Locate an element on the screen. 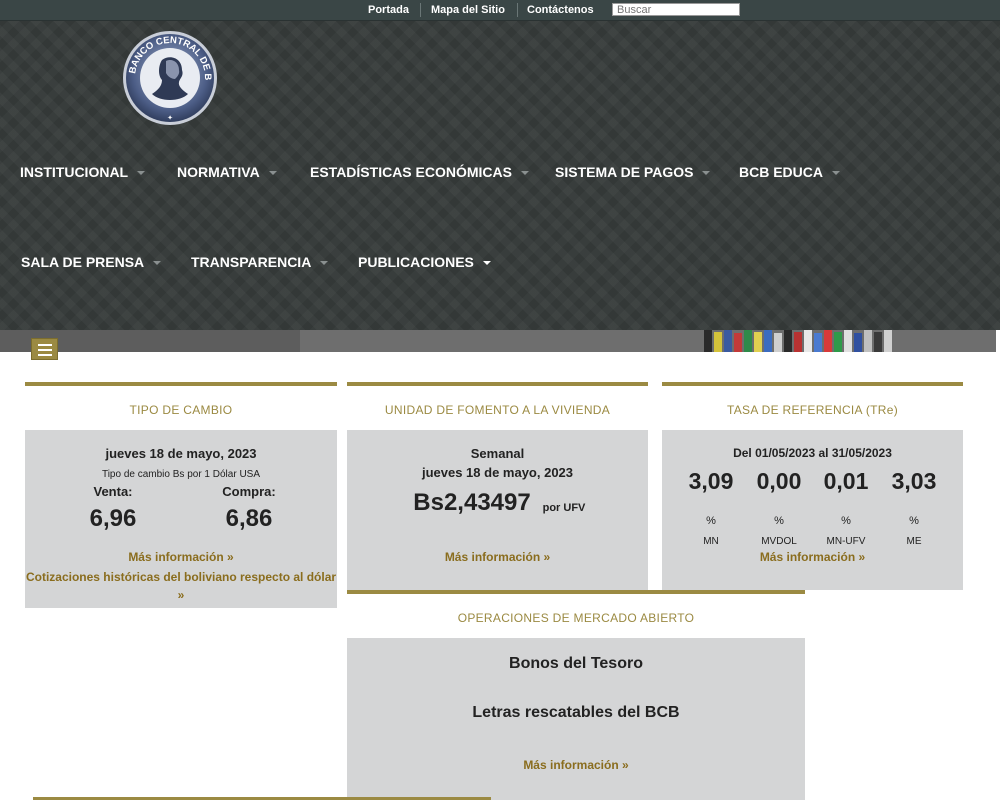 The height and width of the screenshot is (800, 1000). historicas-link-arrow: » is located at coordinates (181, 595).